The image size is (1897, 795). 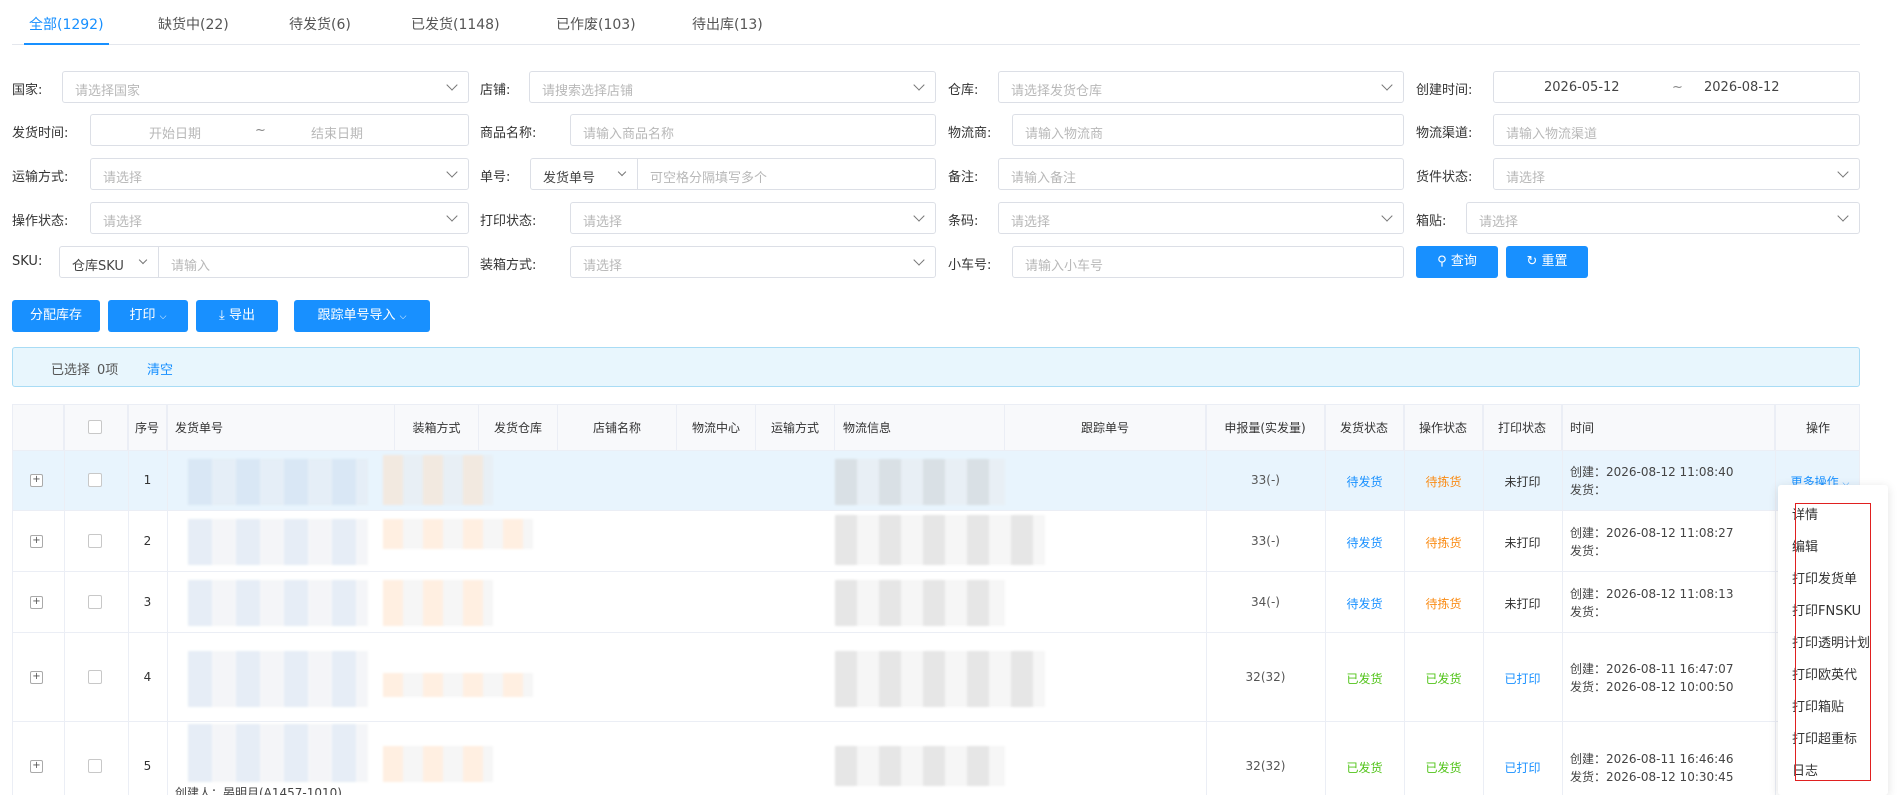 What do you see at coordinates (437, 428) in the screenshot?
I see `header-packing: 装箱方式` at bounding box center [437, 428].